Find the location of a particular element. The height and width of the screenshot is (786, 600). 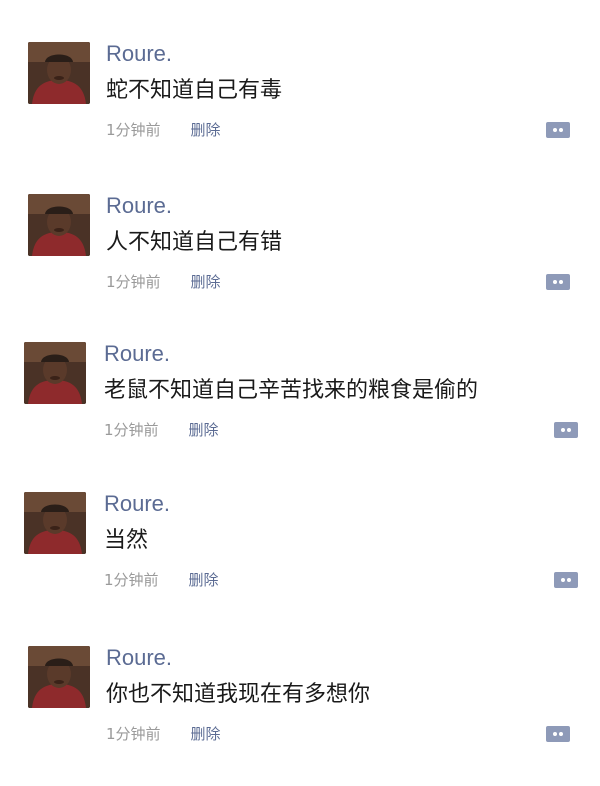

post-content: 老鼠不知道自己辛苦找来的粮食是偷的 is located at coordinates (291, 390).